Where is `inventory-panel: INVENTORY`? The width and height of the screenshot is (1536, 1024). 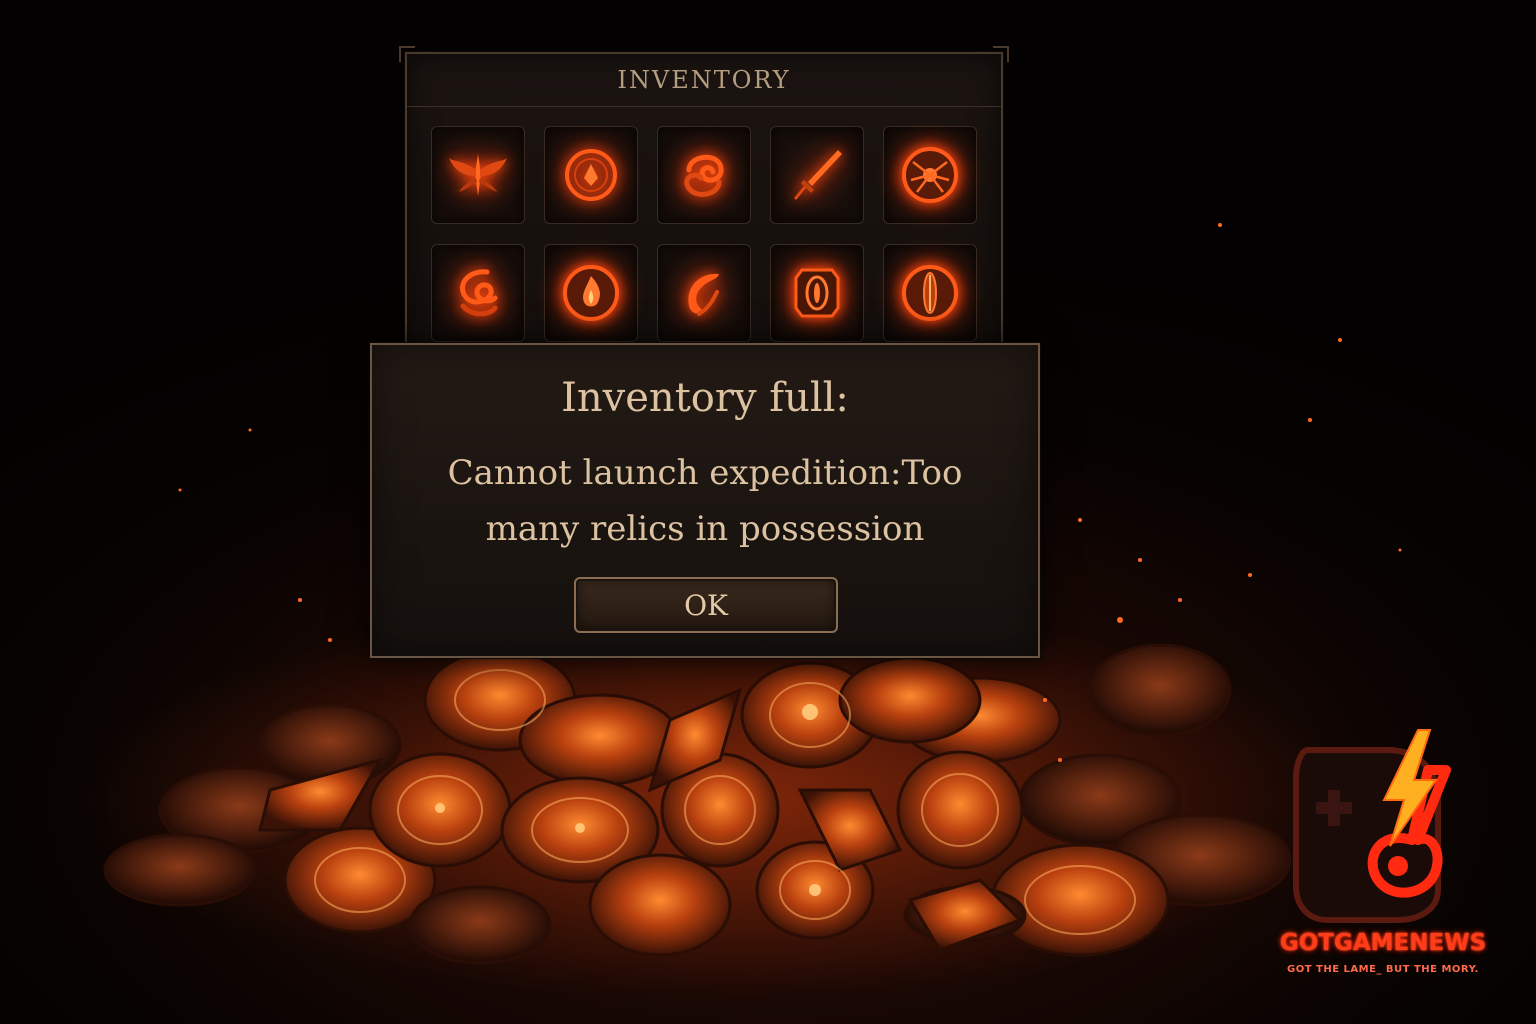 inventory-panel: INVENTORY is located at coordinates (704, 216).